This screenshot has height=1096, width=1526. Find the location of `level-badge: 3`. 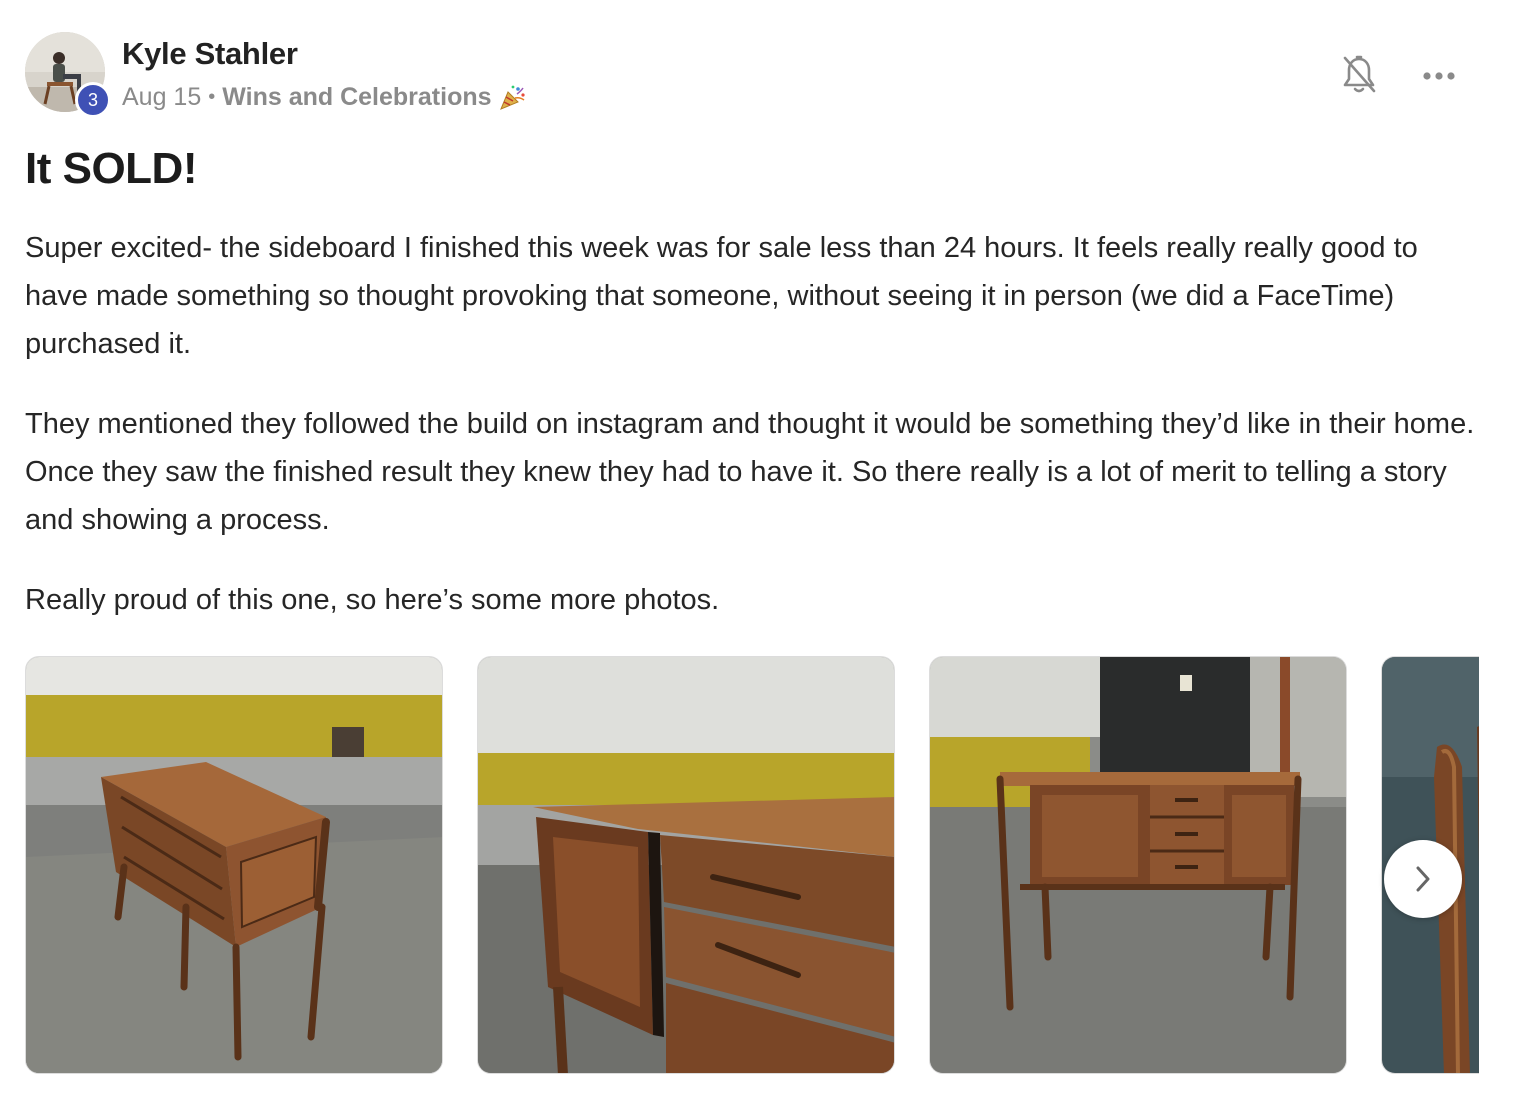

level-badge: 3 is located at coordinates (93, 100).